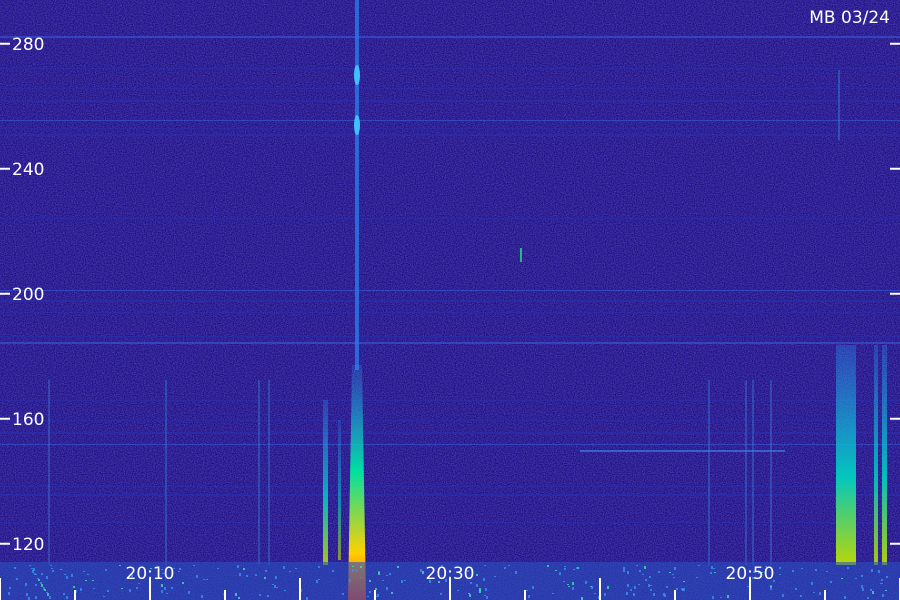 The width and height of the screenshot is (900, 600). I want to click on burst-spot, so click(357, 75).